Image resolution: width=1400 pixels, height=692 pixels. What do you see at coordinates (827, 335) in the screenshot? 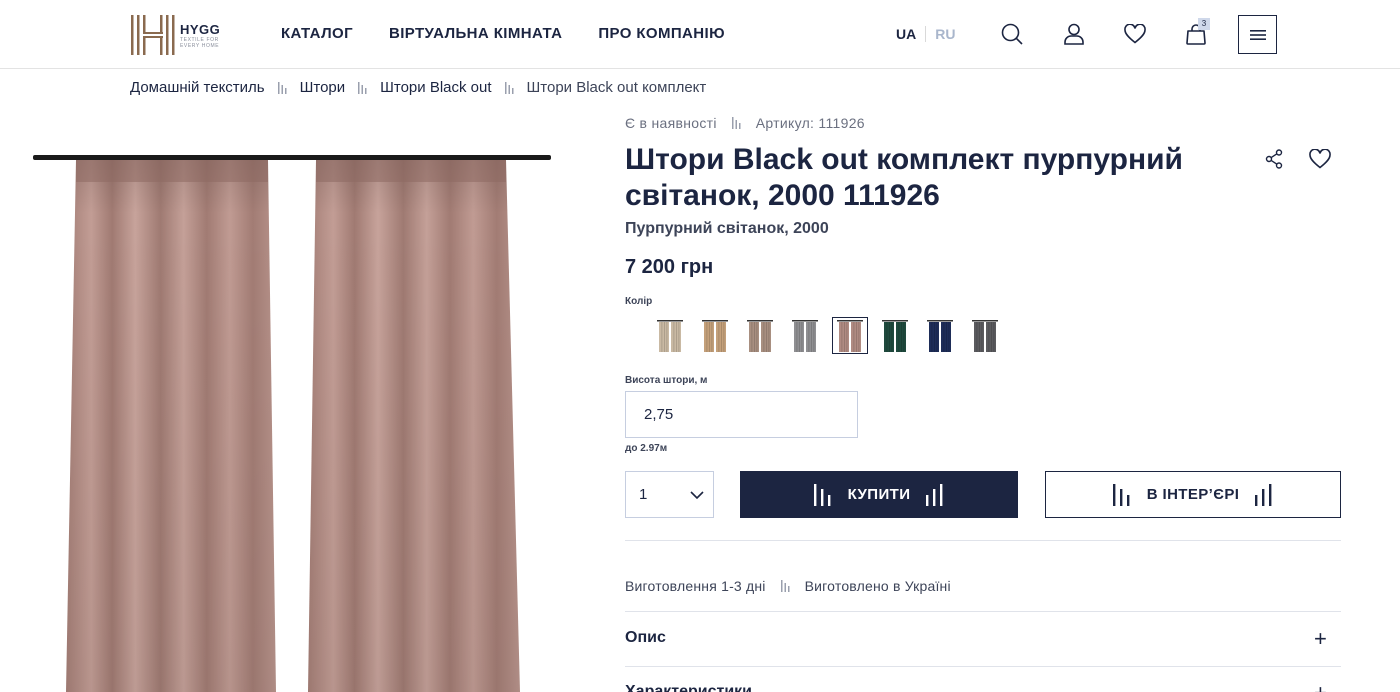
I see `color-swatches` at bounding box center [827, 335].